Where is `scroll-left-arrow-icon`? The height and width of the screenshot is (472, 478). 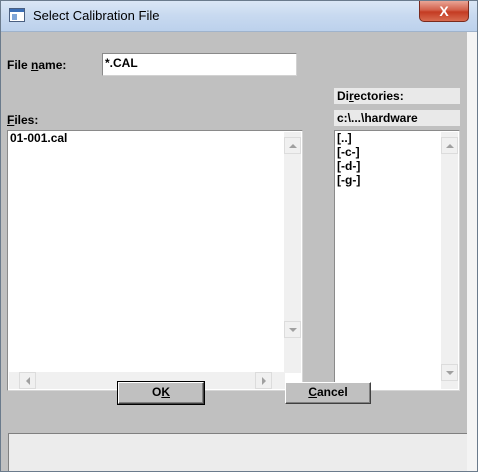 scroll-left-arrow-icon is located at coordinates (28, 381).